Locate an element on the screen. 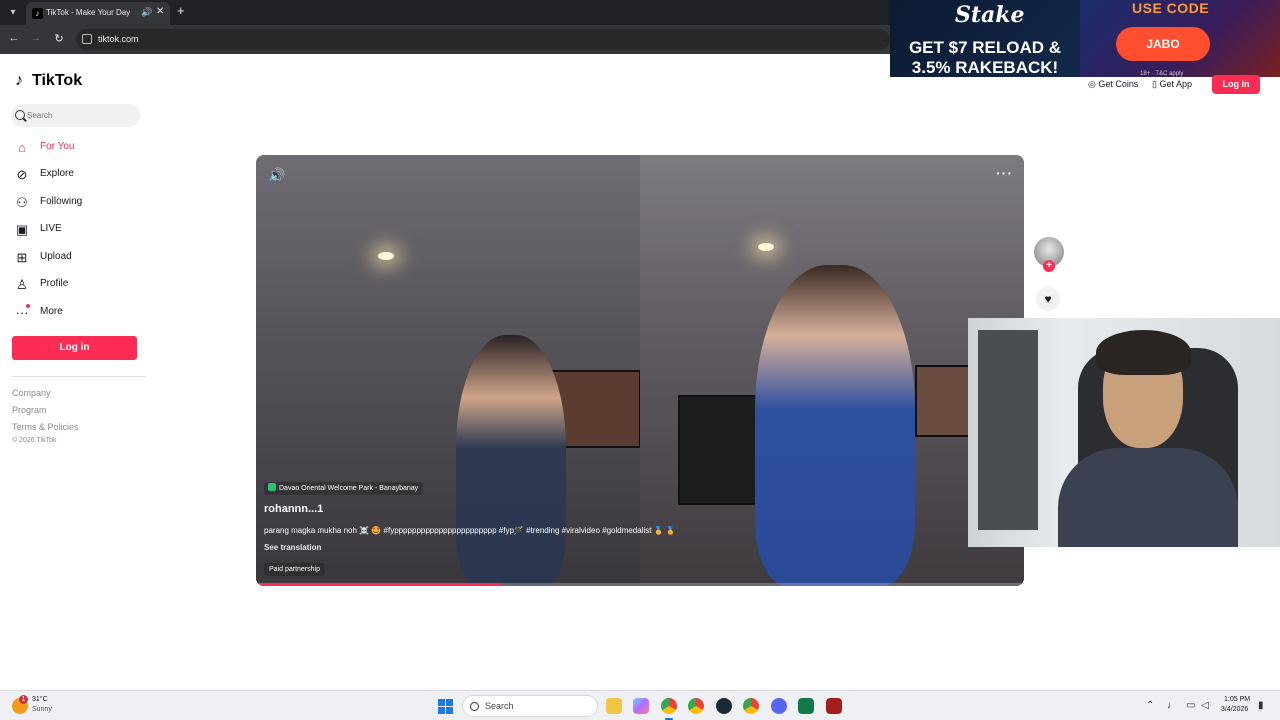 The width and height of the screenshot is (1280, 720). copilot-icon is located at coordinates (641, 706).